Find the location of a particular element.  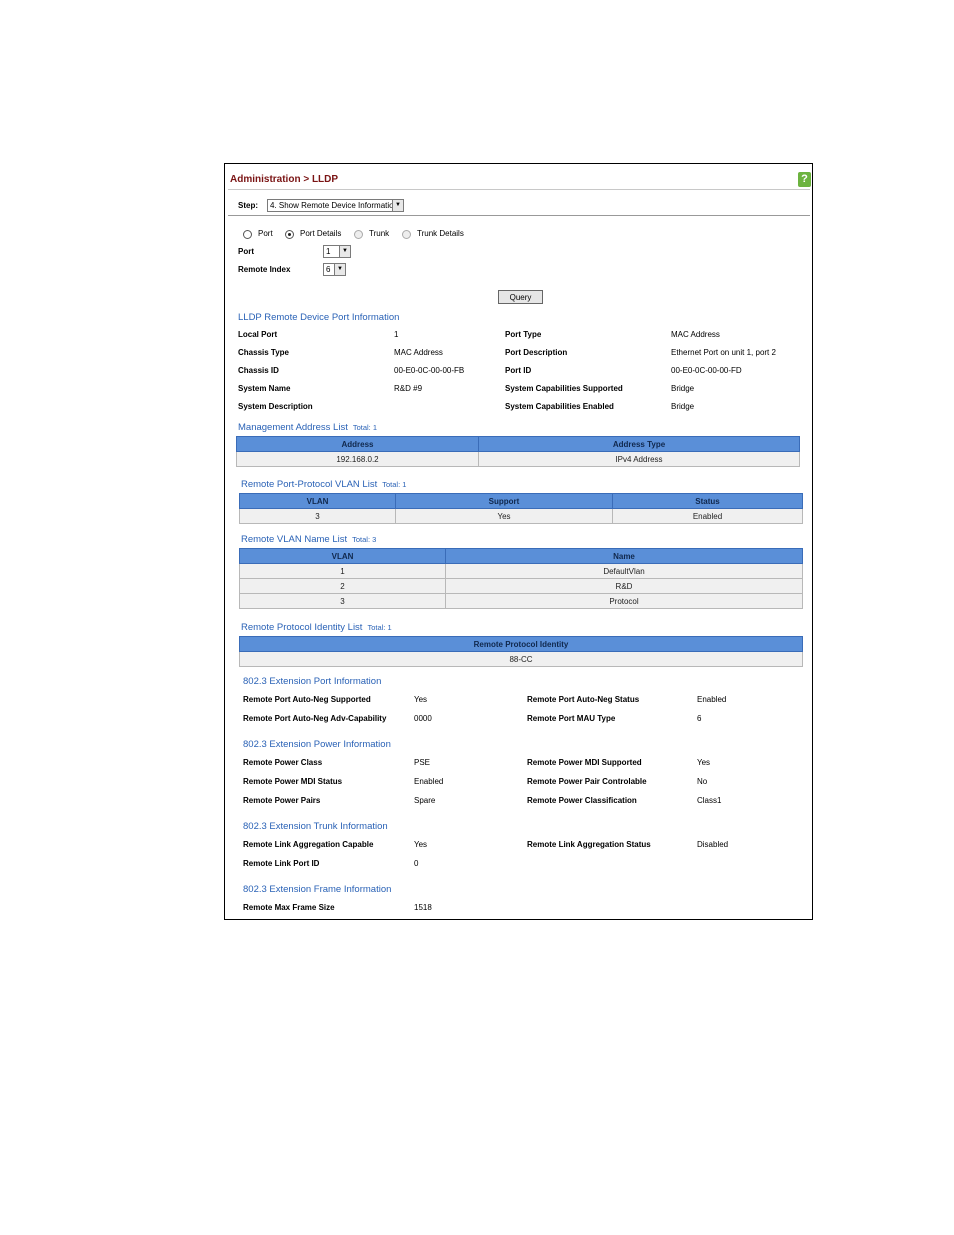

info-label: System Capabilities Enabled is located at coordinates (559, 406).